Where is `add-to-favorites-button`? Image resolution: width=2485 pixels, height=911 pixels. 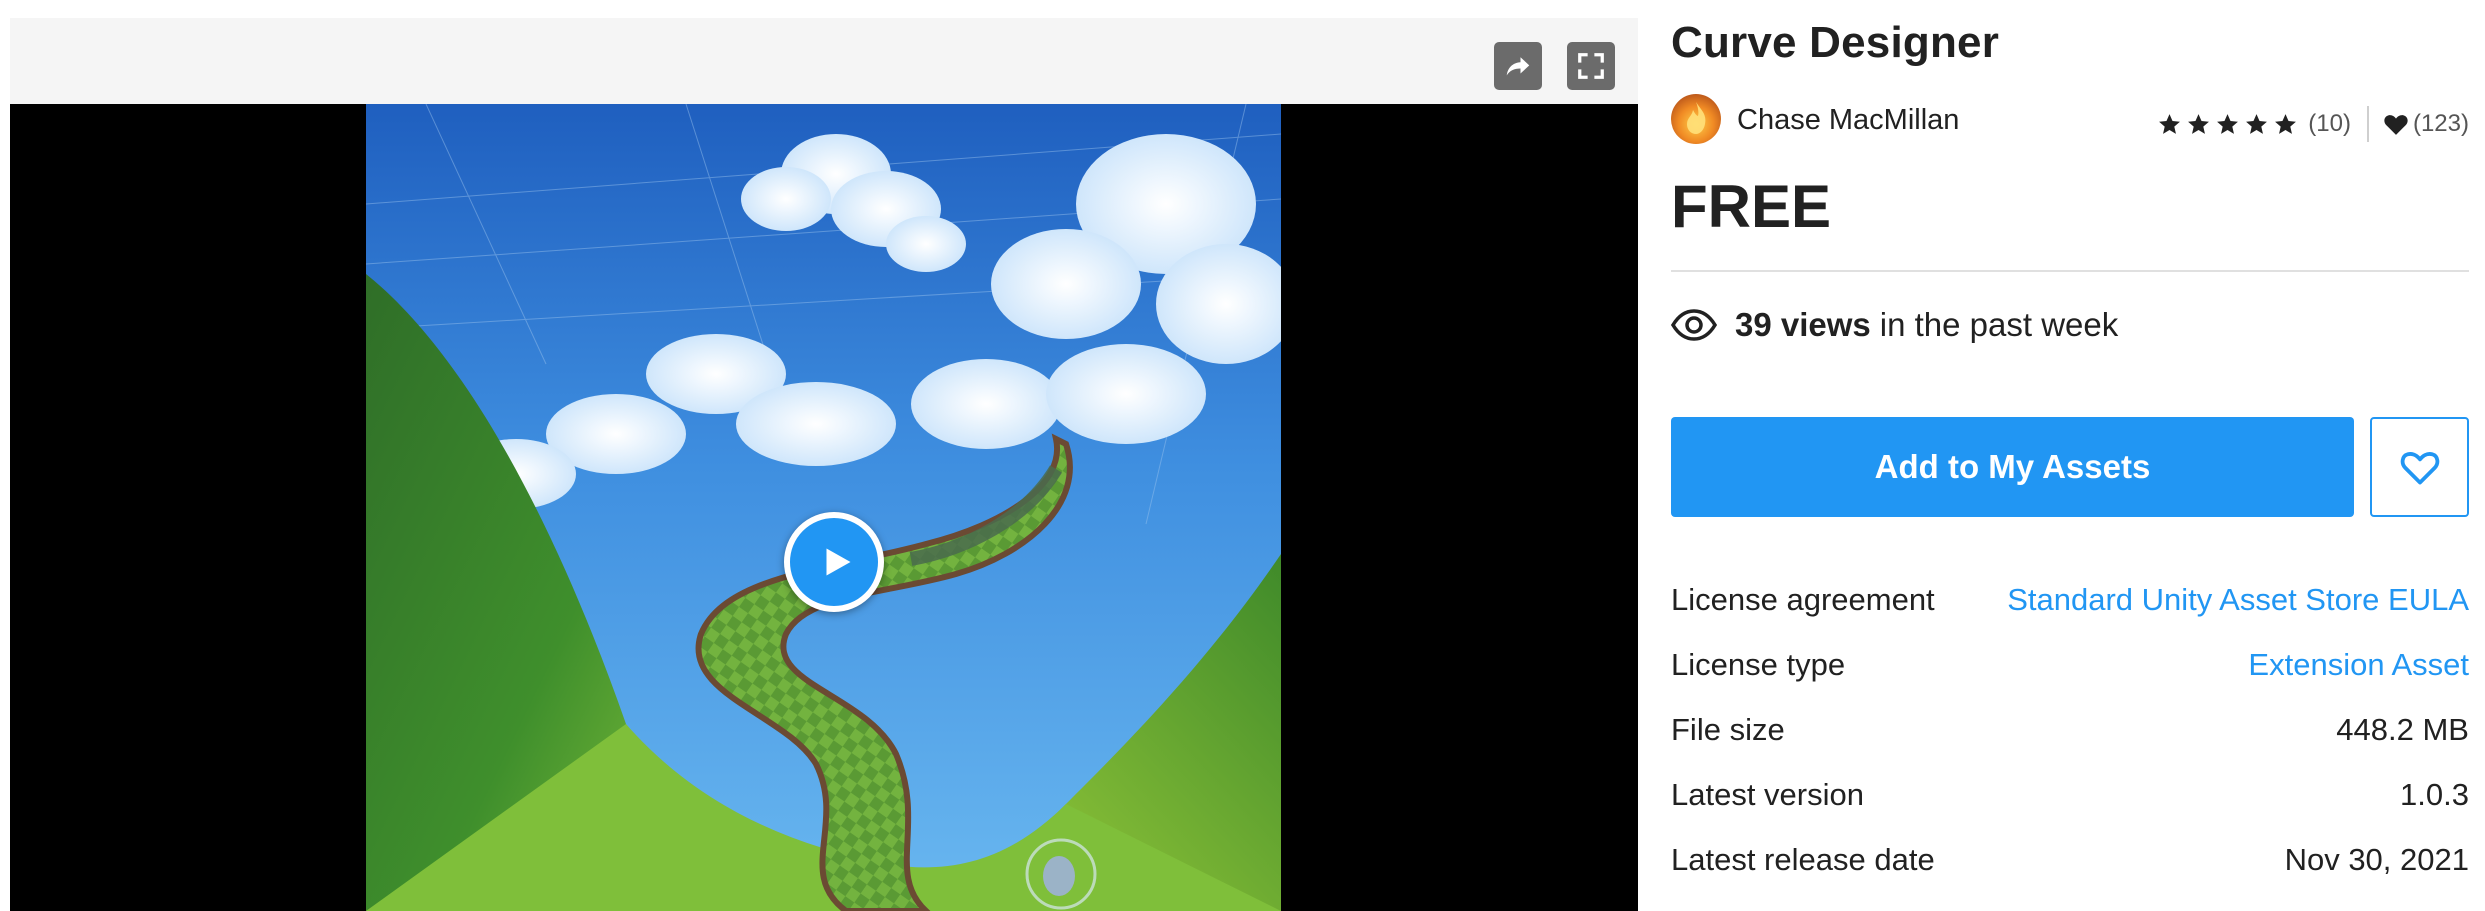
add-to-favorites-button is located at coordinates (2419, 467).